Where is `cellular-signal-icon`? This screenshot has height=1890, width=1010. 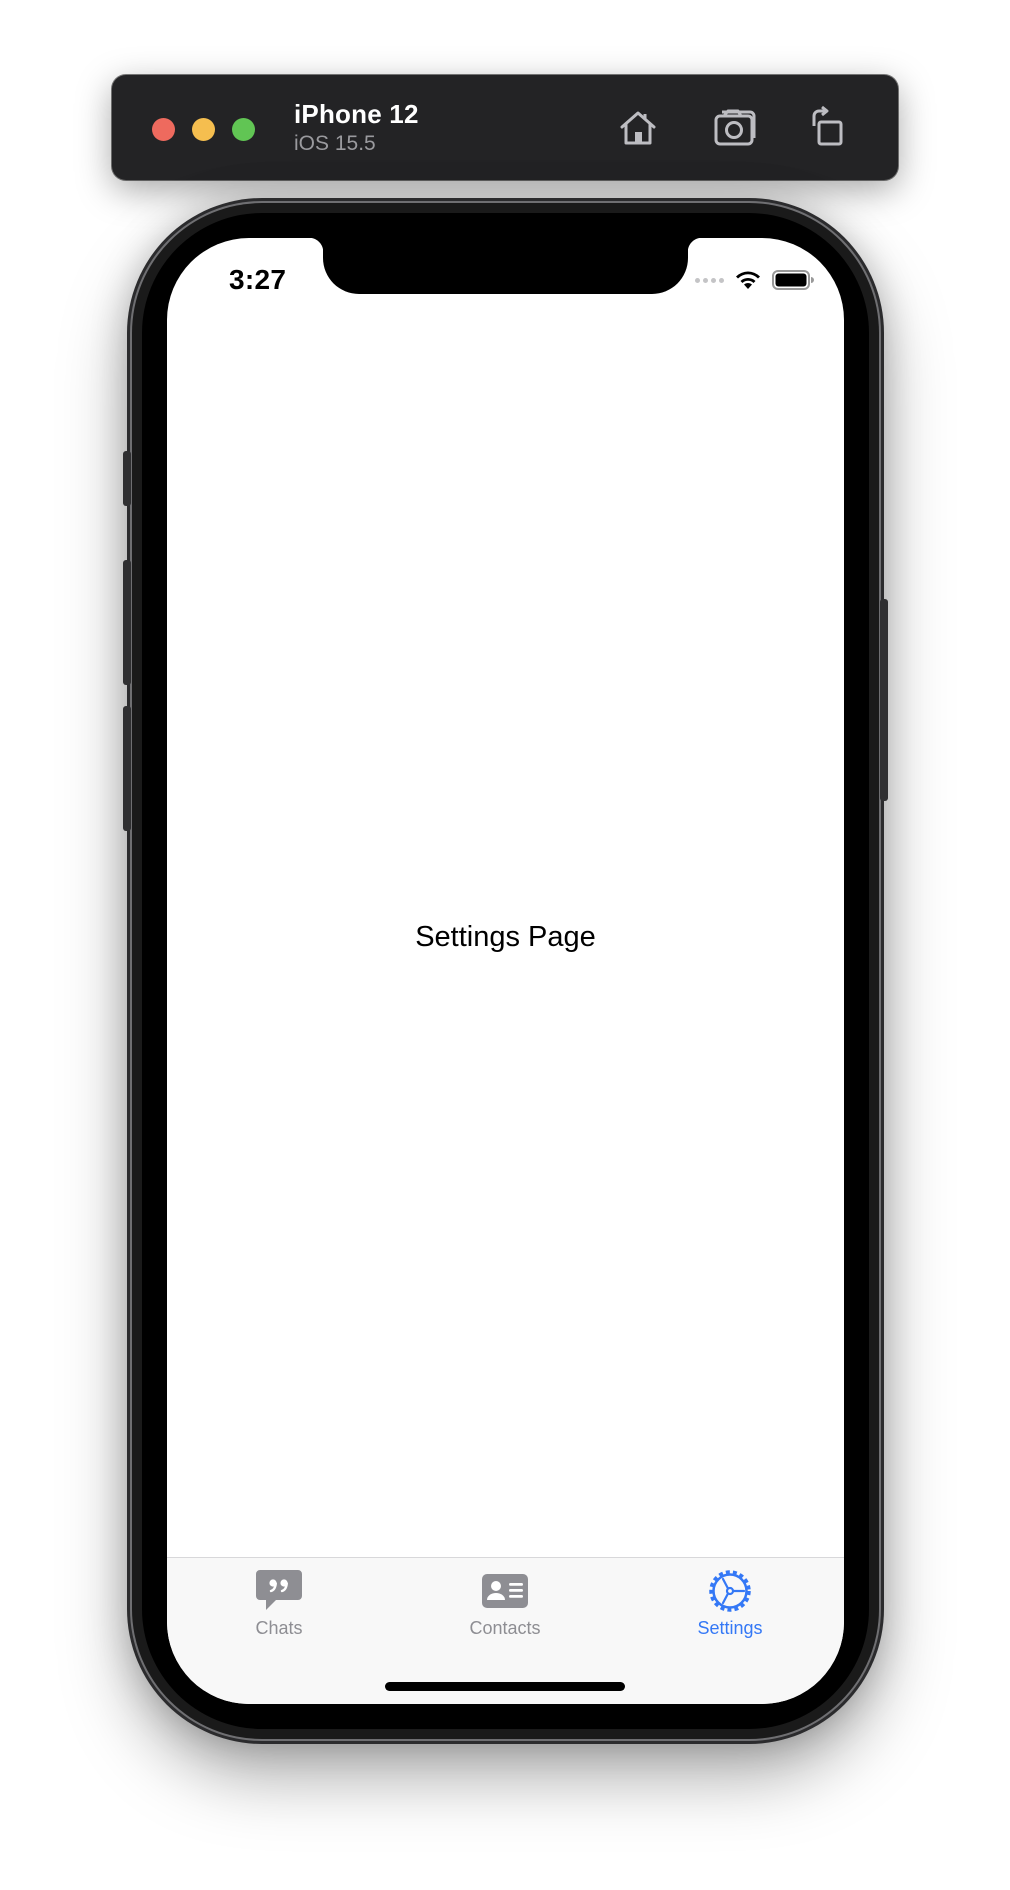 cellular-signal-icon is located at coordinates (709, 280).